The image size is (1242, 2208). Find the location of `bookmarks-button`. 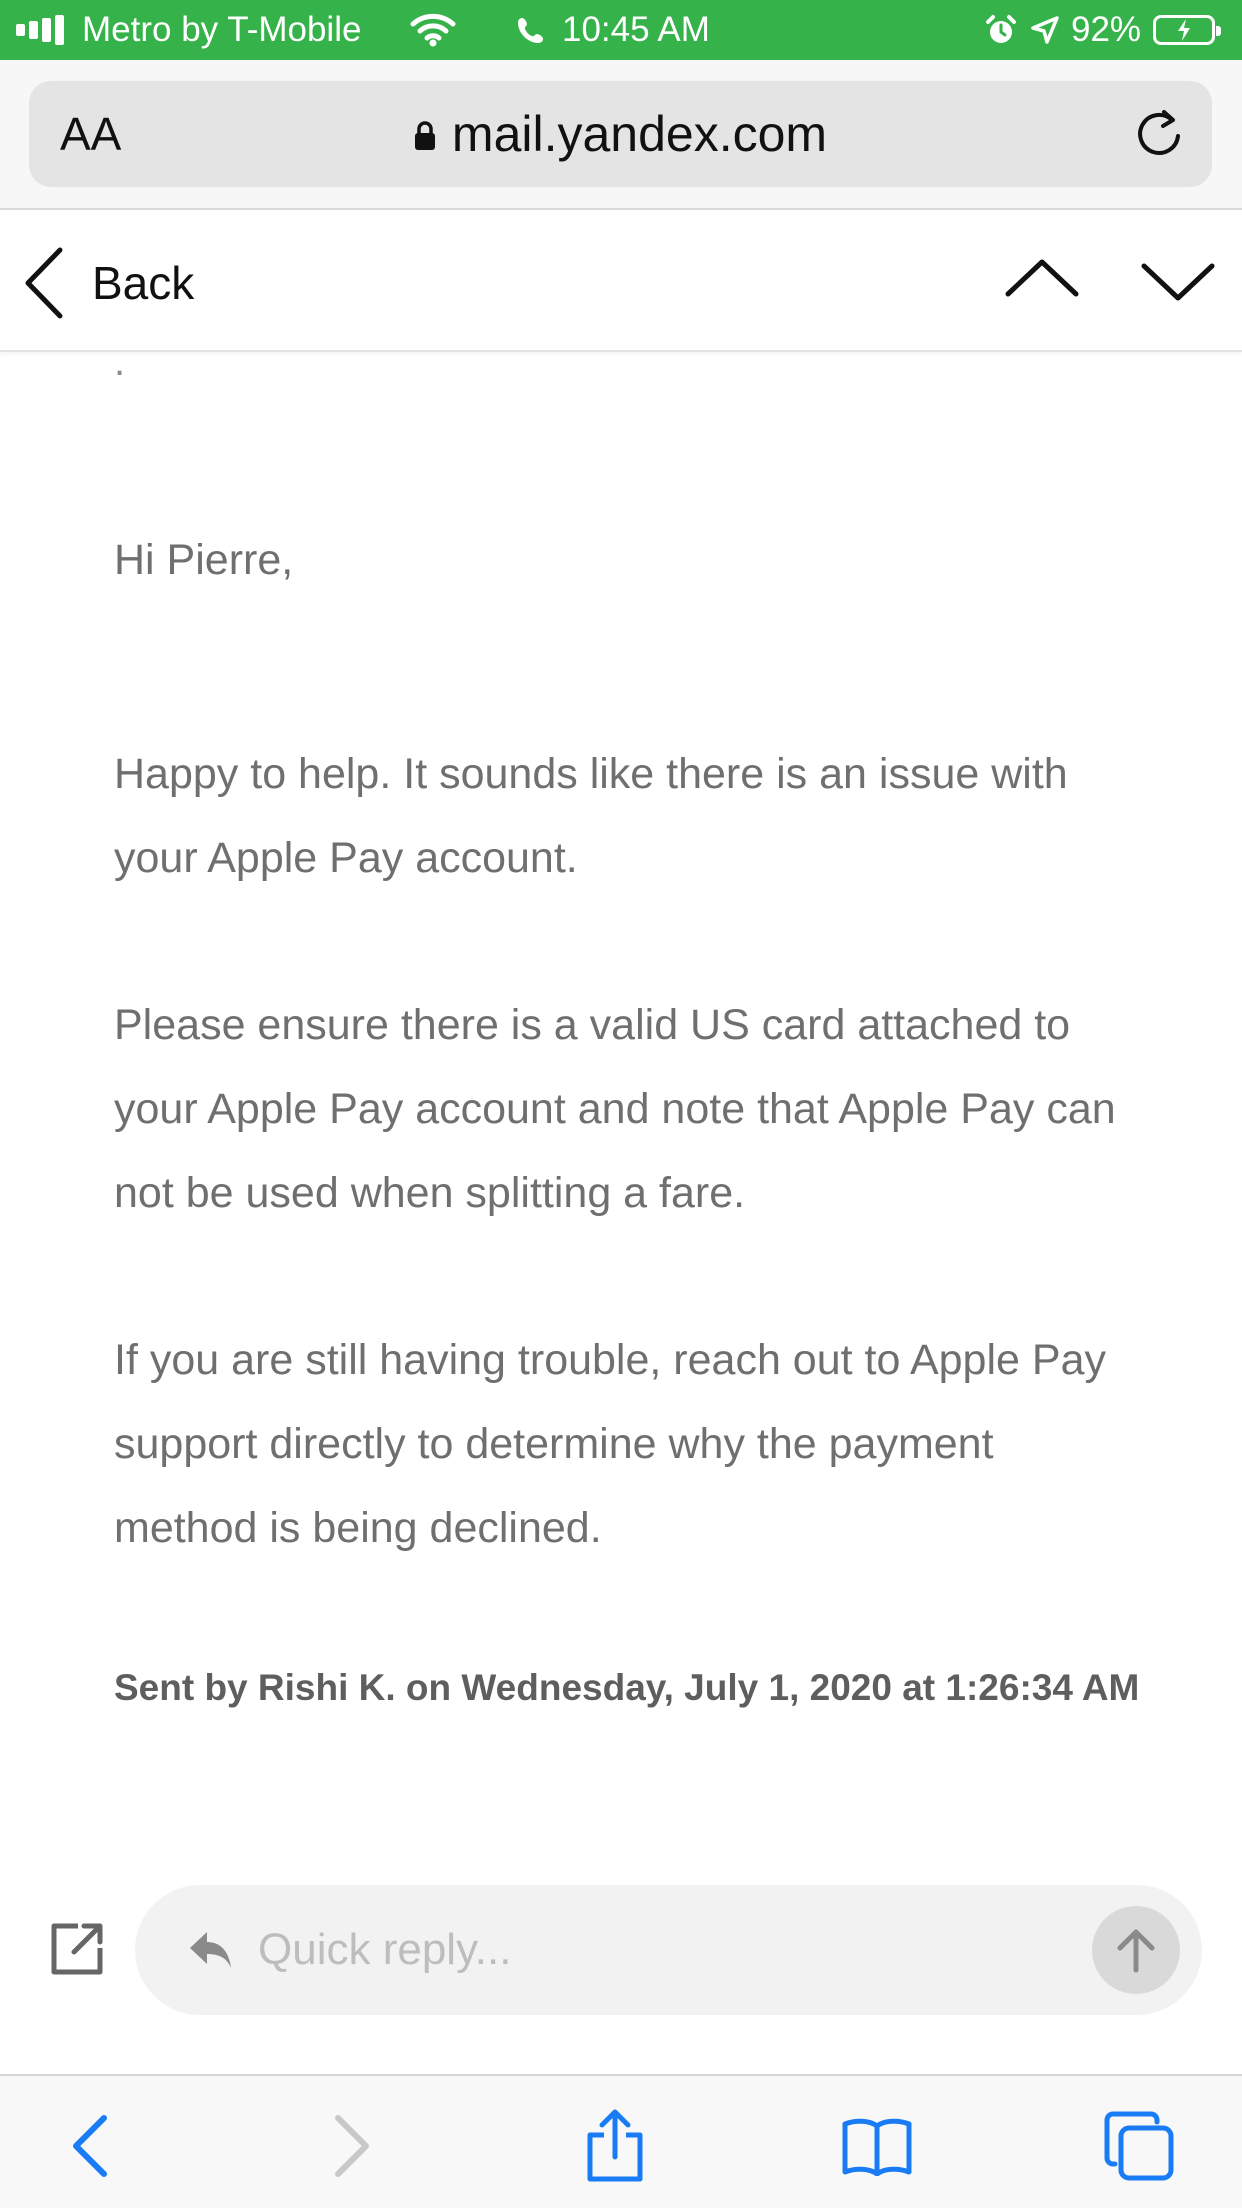

bookmarks-button is located at coordinates (877, 2146).